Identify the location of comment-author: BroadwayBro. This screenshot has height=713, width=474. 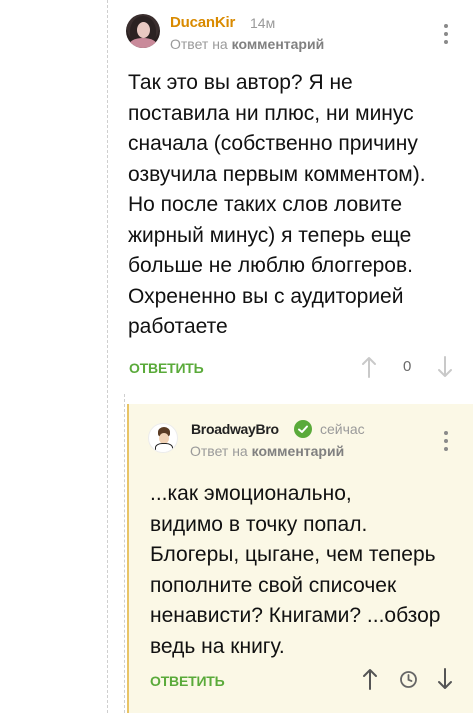
(235, 429).